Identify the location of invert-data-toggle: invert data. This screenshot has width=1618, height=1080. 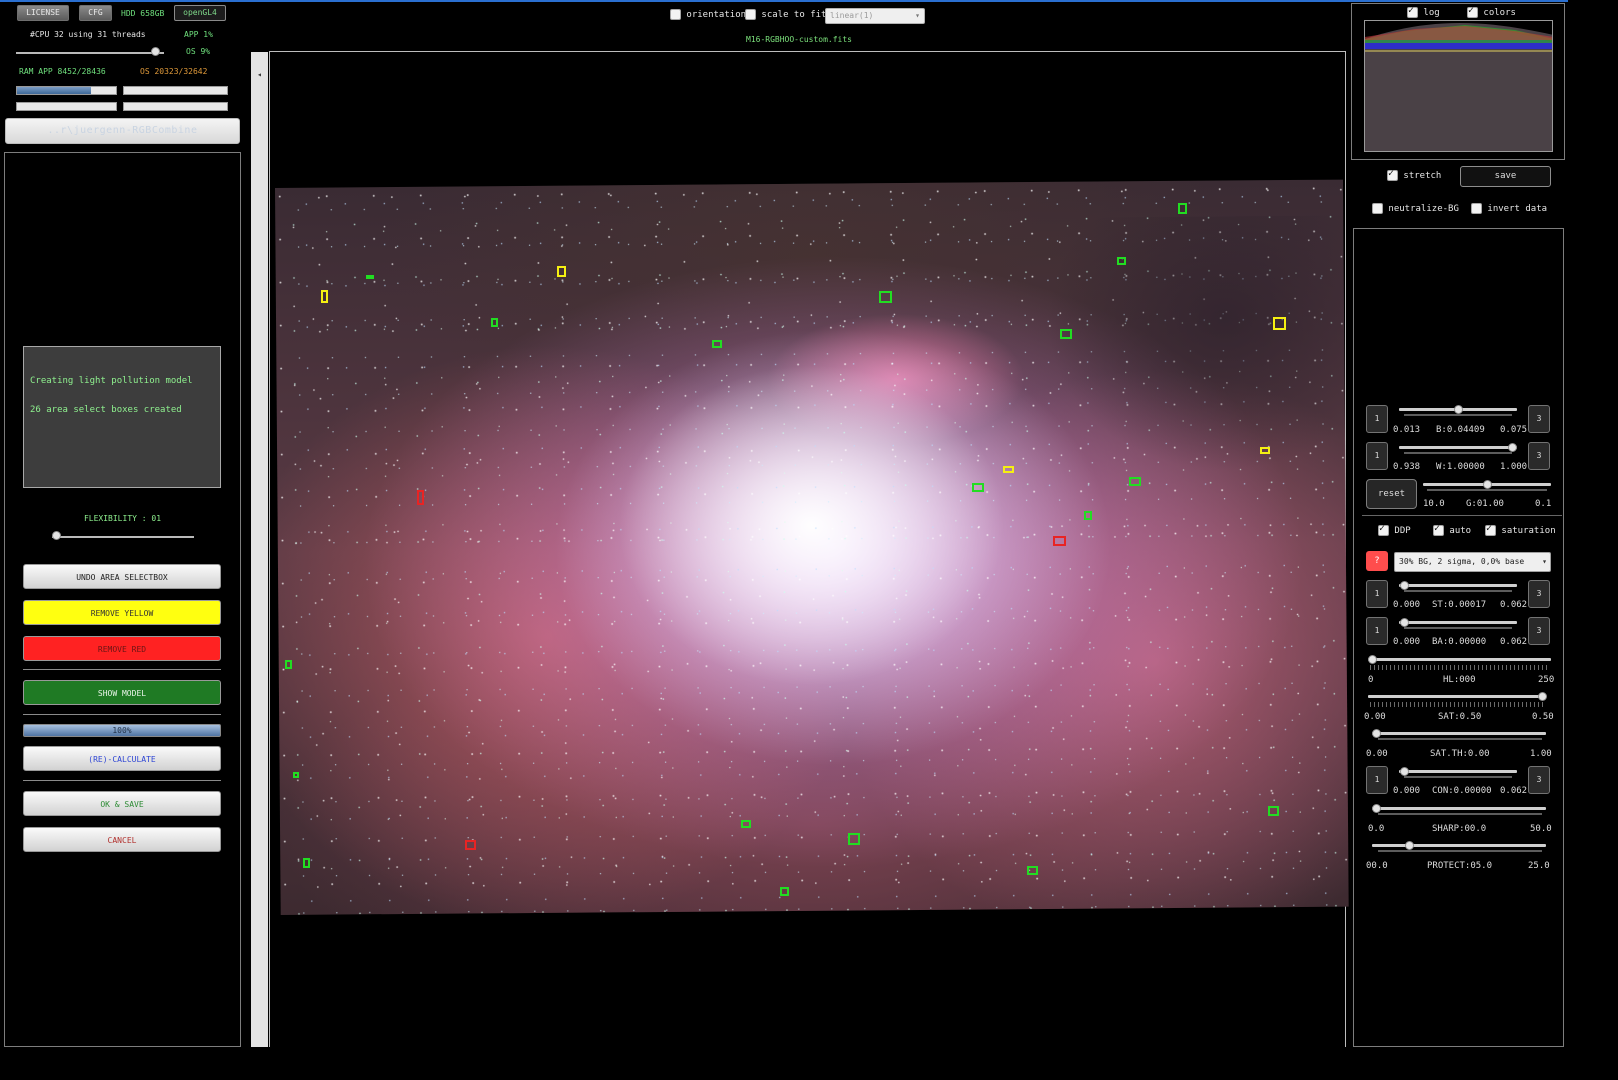
(1509, 208).